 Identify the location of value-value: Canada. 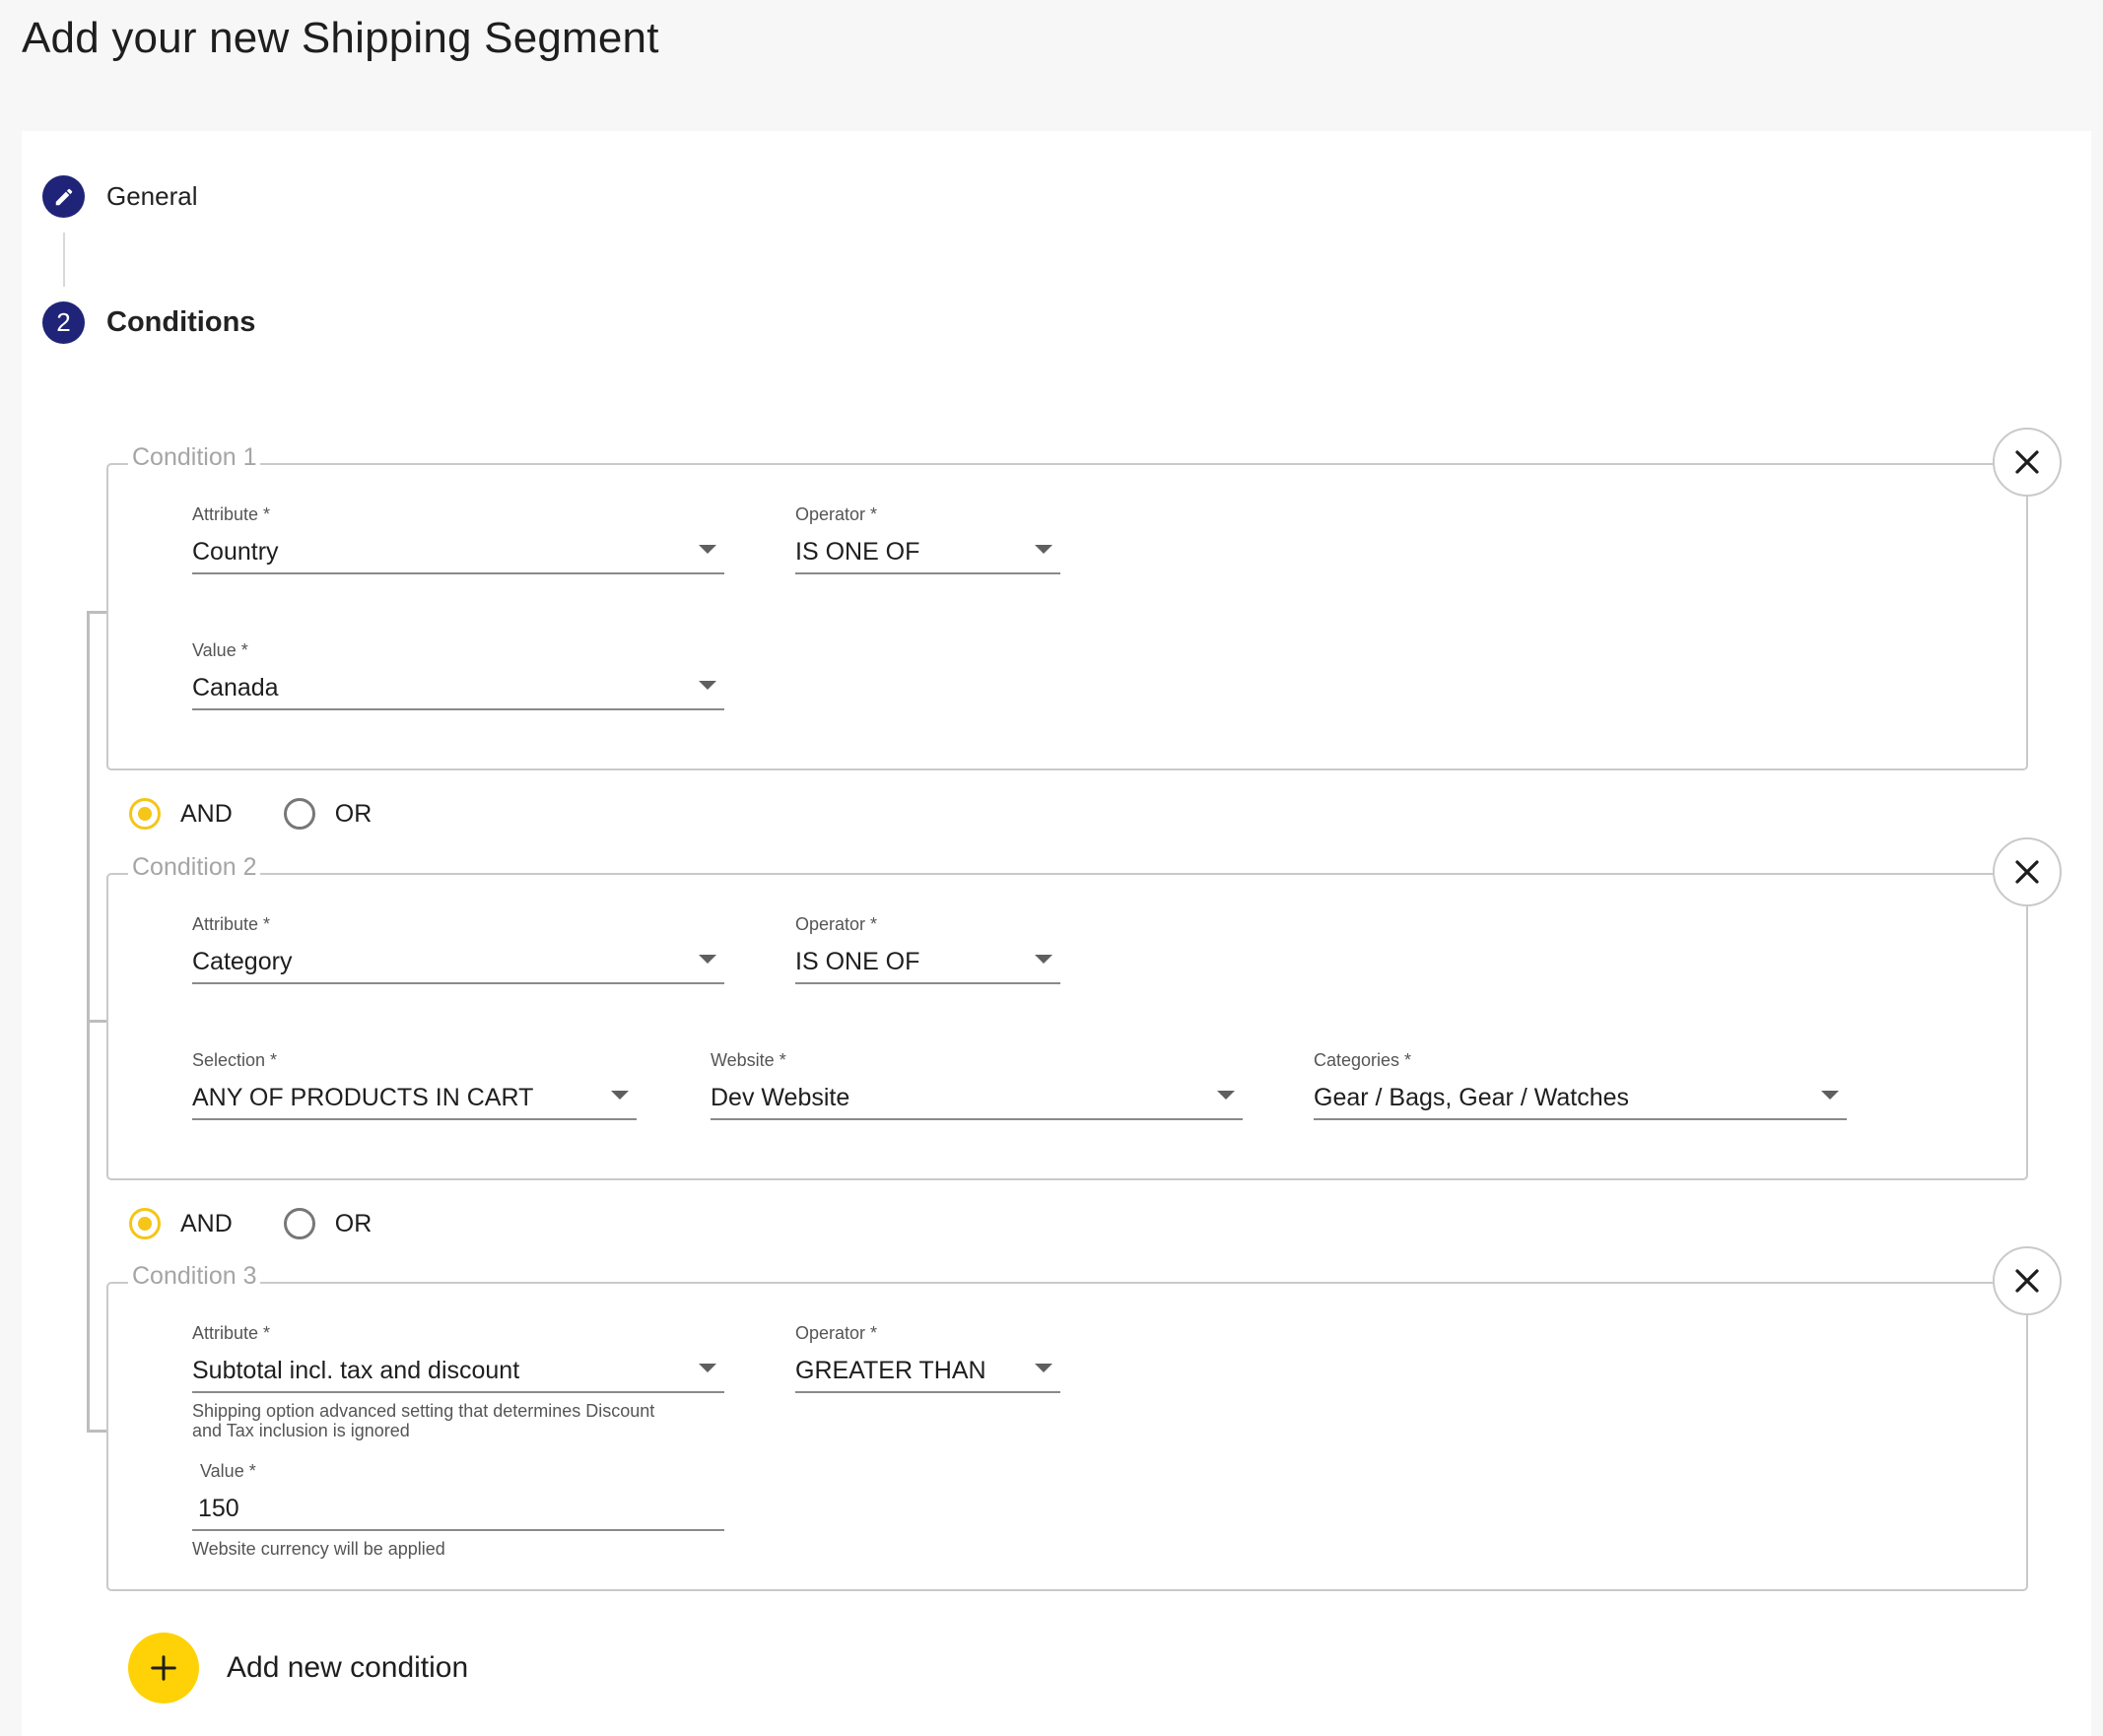
(235, 687).